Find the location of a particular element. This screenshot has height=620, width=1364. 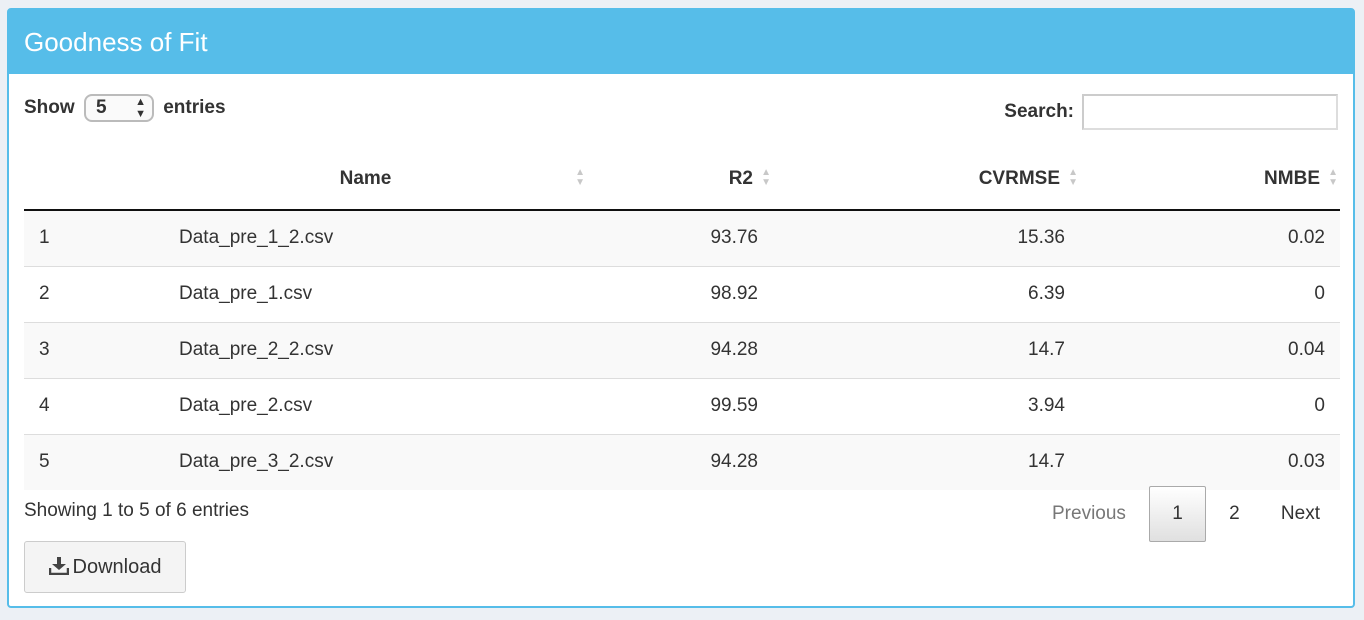

next-button: Next is located at coordinates (1300, 514).